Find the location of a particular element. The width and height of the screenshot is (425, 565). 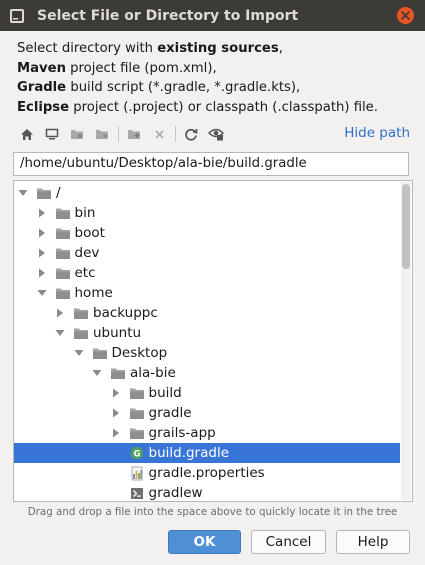

description-bold: Gradle is located at coordinates (42, 87).